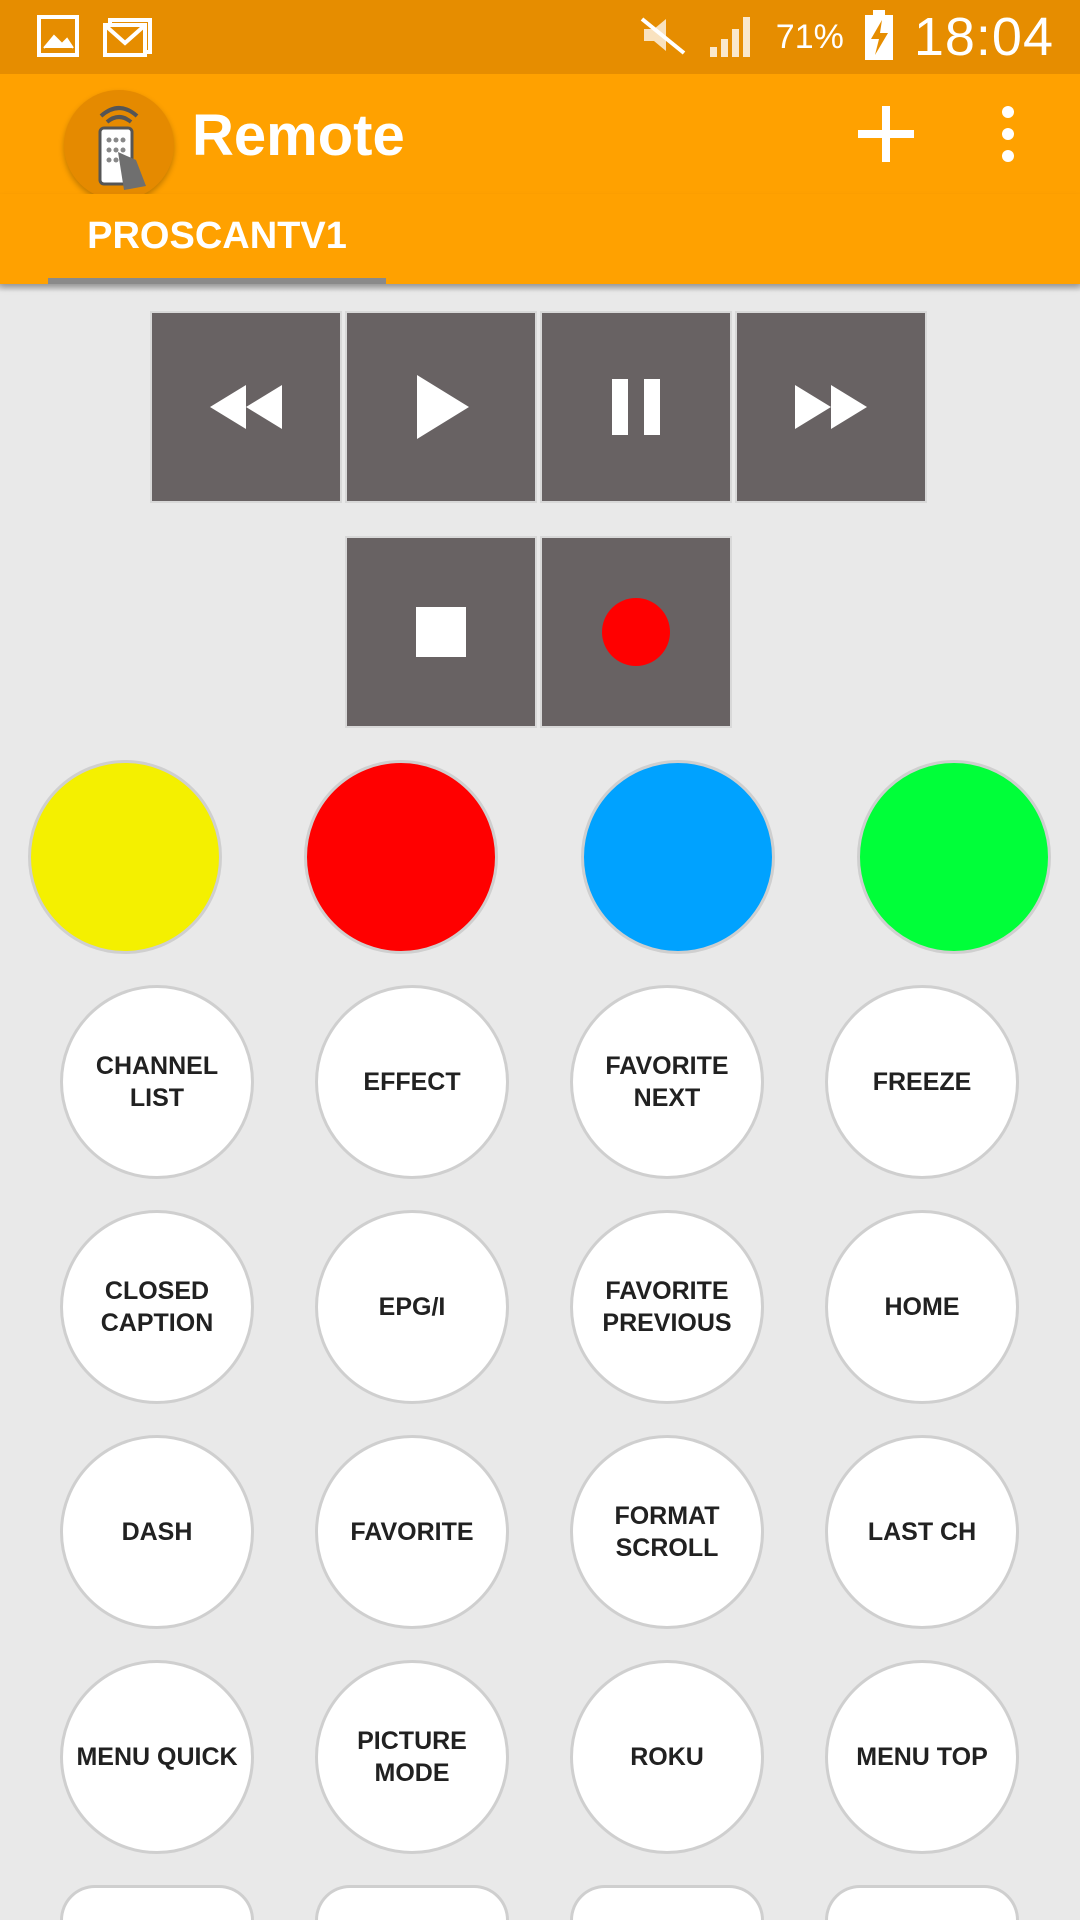 The height and width of the screenshot is (1920, 1080). I want to click on tab-proscantv1: PROSCANTV1, so click(217, 239).